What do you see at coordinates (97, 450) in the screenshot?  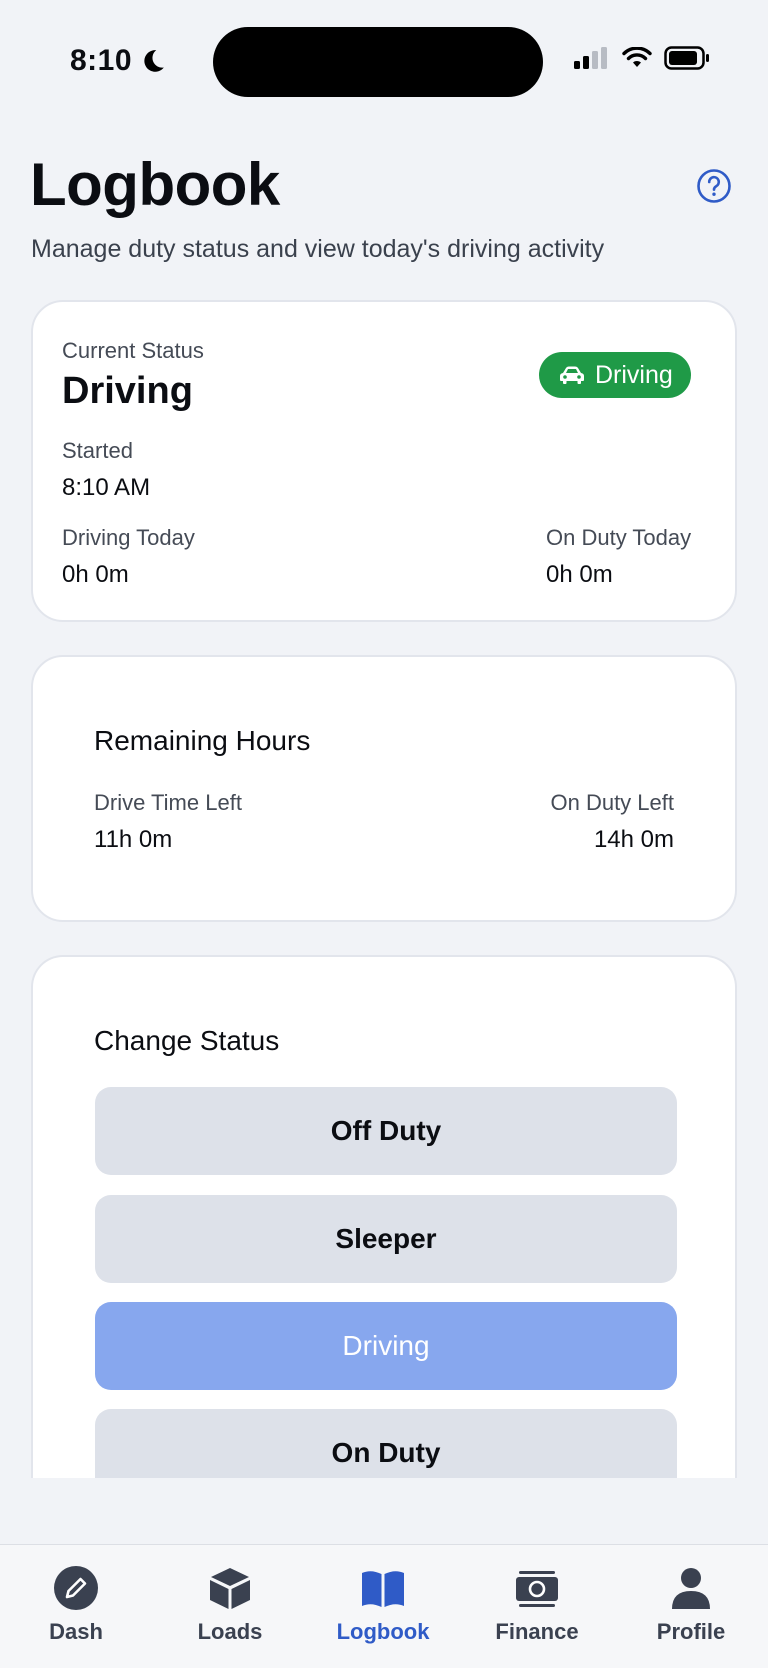 I see `started-label: Started` at bounding box center [97, 450].